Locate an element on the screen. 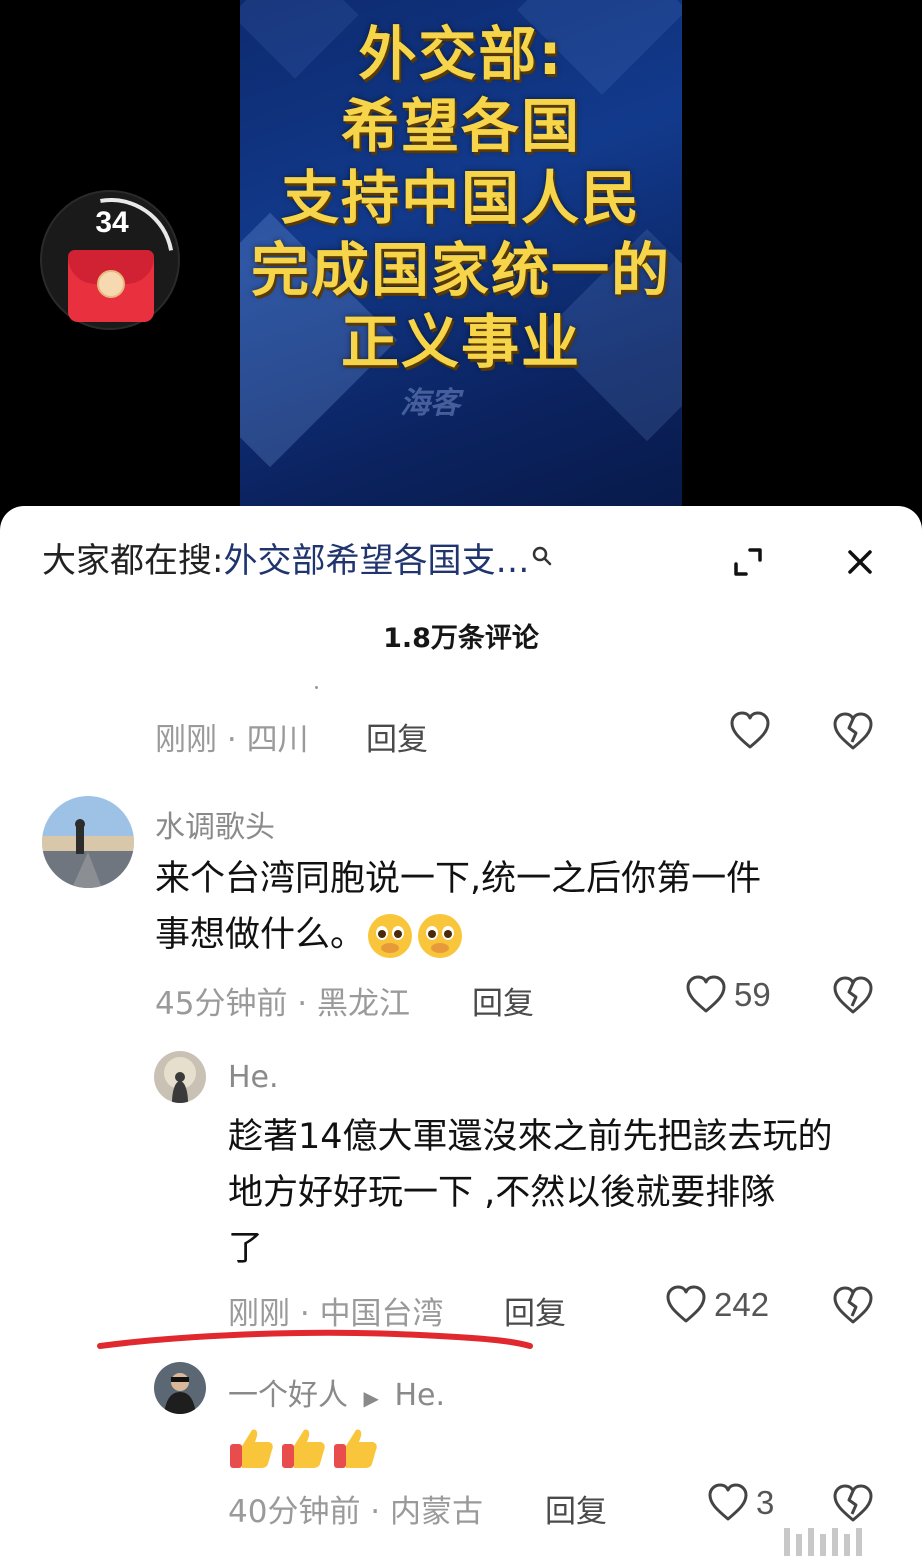 Image resolution: width=922 pixels, height=1566 pixels. video-headline: 外交部: 希望各国 支持中国人民 完成国家统一的 正义事业 is located at coordinates (461, 198).